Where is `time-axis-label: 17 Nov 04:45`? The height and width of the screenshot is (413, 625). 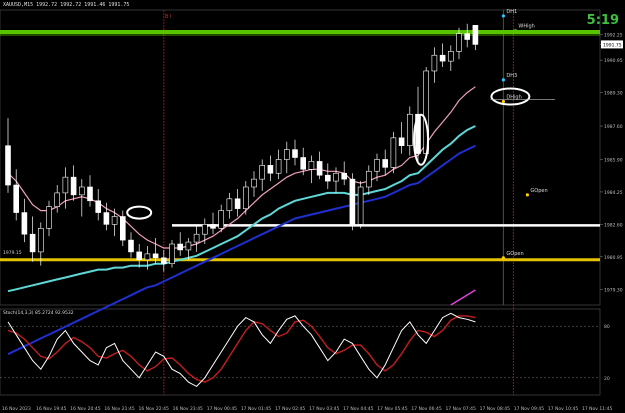 time-axis-label: 17 Nov 04:45 is located at coordinates (358, 409).